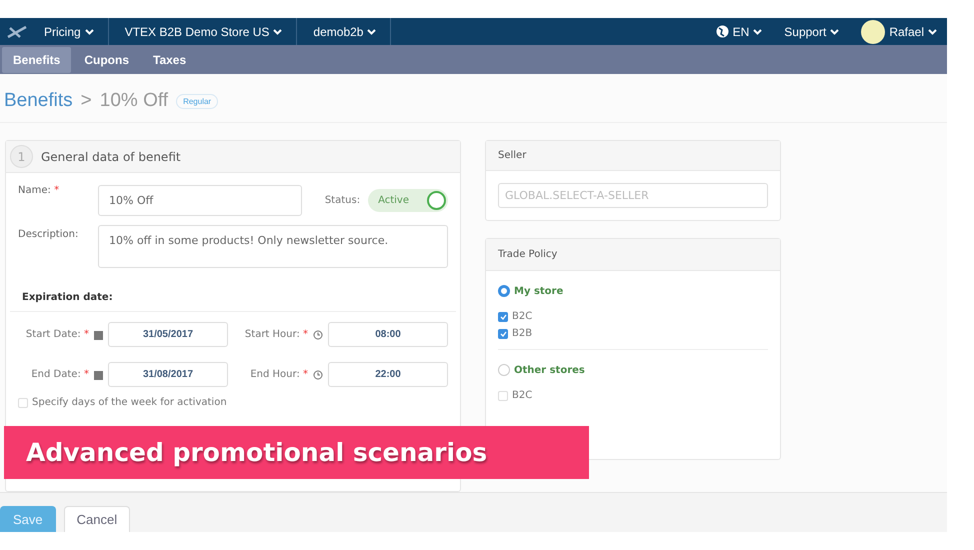 The height and width of the screenshot is (550, 974). What do you see at coordinates (168, 374) in the screenshot?
I see `date-input: 31/08/2017` at bounding box center [168, 374].